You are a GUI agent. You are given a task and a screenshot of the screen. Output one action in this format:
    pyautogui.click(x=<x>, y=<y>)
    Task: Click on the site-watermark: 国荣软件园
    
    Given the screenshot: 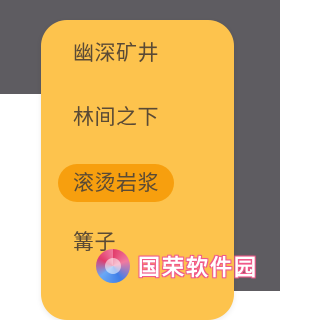 What is the action you would take?
    pyautogui.click(x=177, y=266)
    